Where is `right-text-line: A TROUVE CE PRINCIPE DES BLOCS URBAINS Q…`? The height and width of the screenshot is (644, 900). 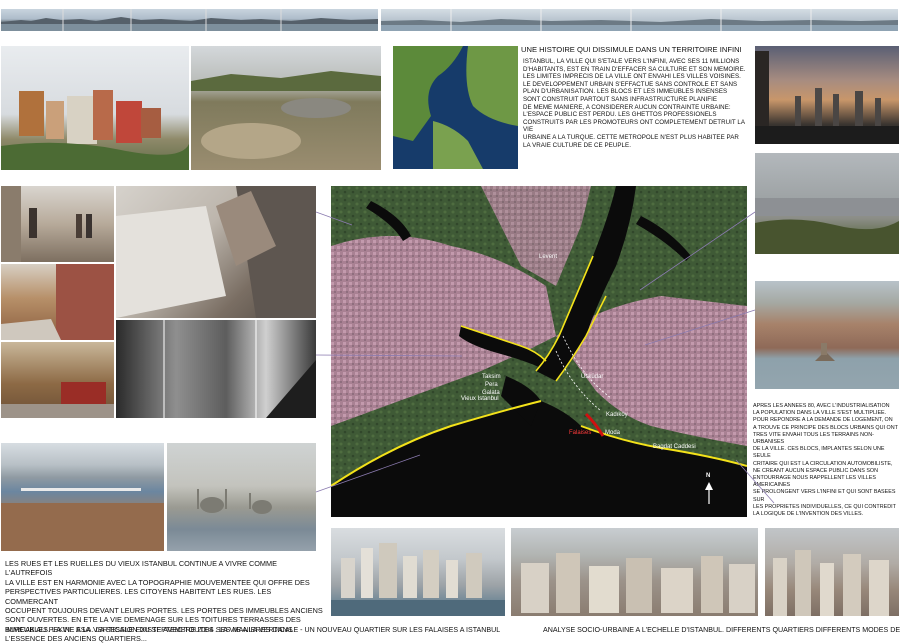 right-text-line: A TROUVE CE PRINCIPE DES BLOCS URBAINS Q… is located at coordinates (825, 427).